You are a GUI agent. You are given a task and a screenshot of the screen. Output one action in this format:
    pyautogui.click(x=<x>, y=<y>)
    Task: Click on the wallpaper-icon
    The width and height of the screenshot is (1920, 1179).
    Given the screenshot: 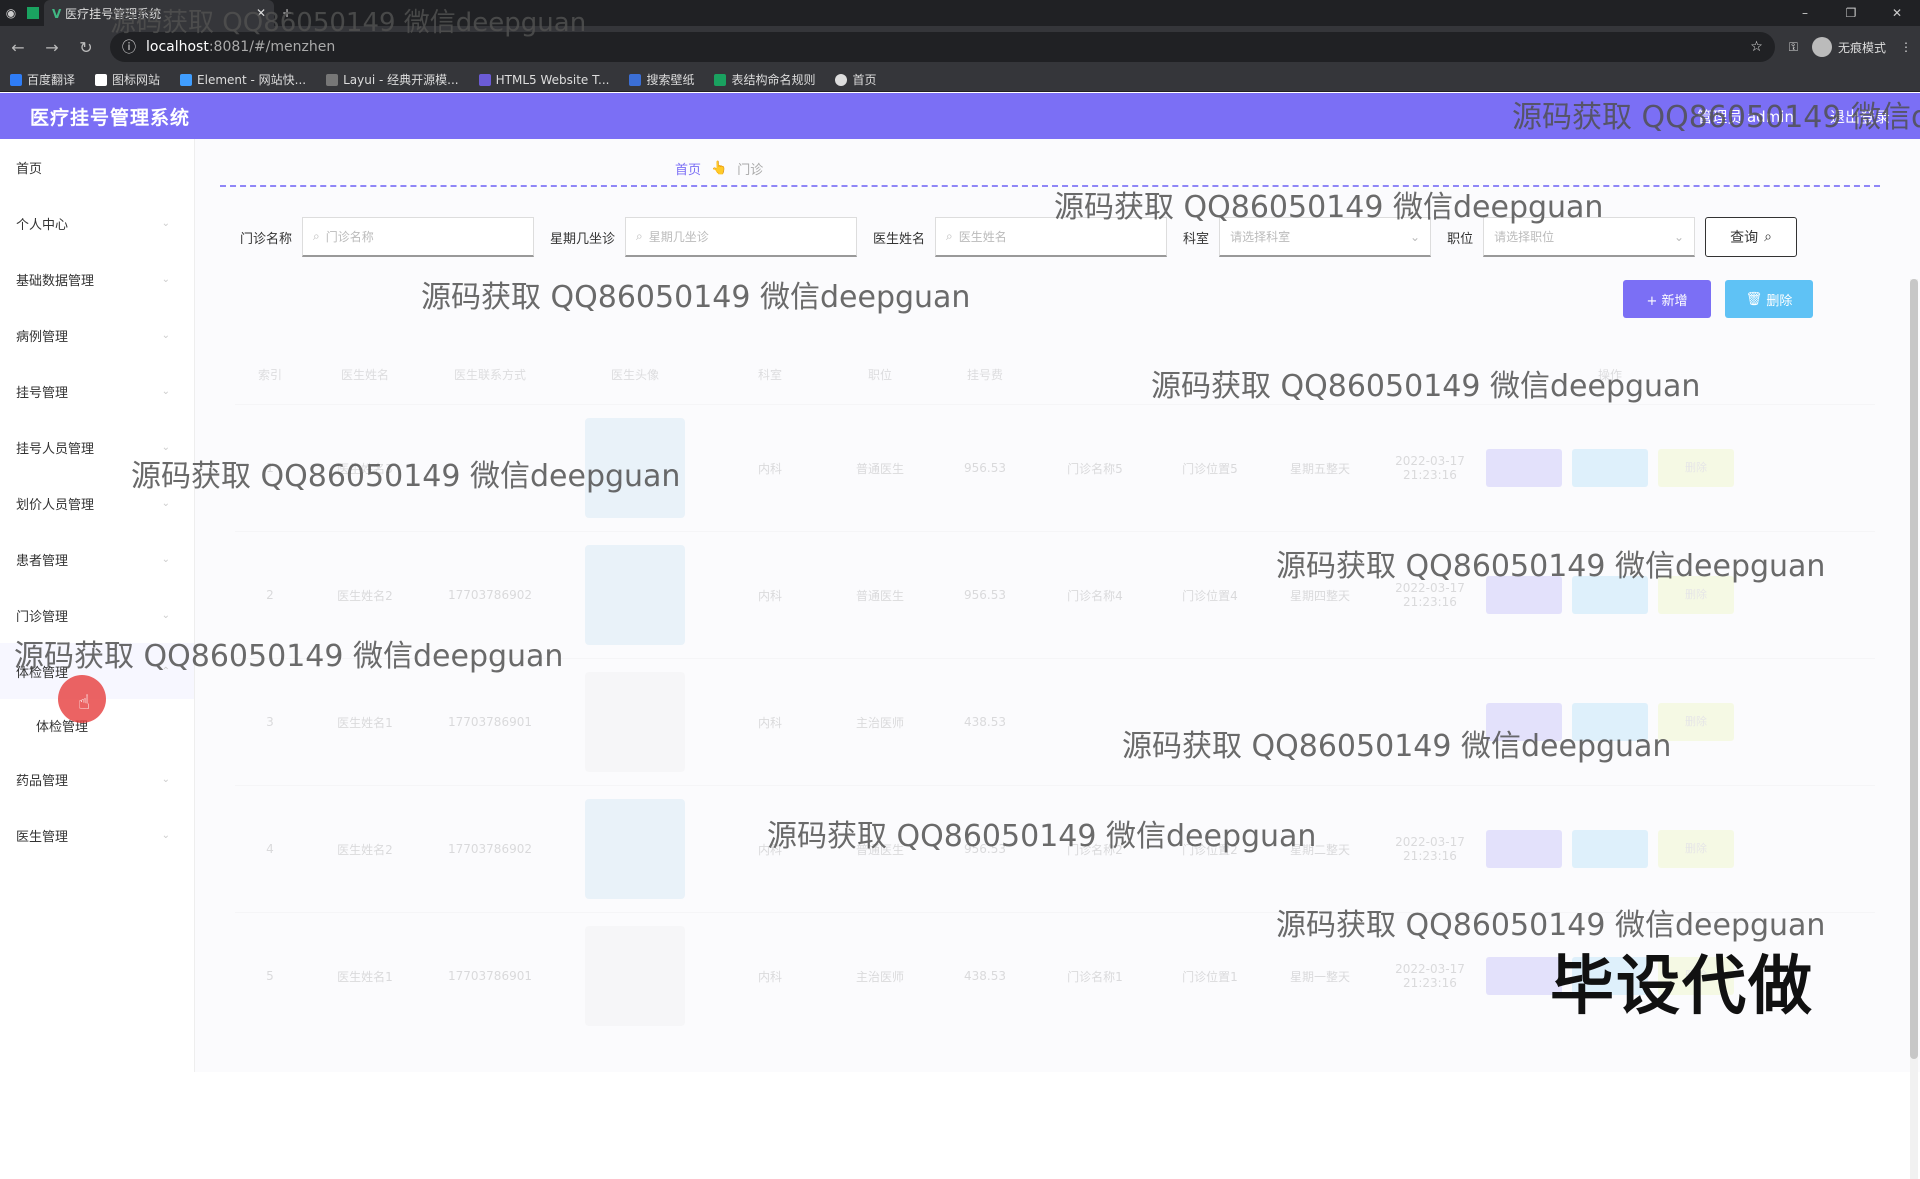 What is the action you would take?
    pyautogui.click(x=635, y=79)
    